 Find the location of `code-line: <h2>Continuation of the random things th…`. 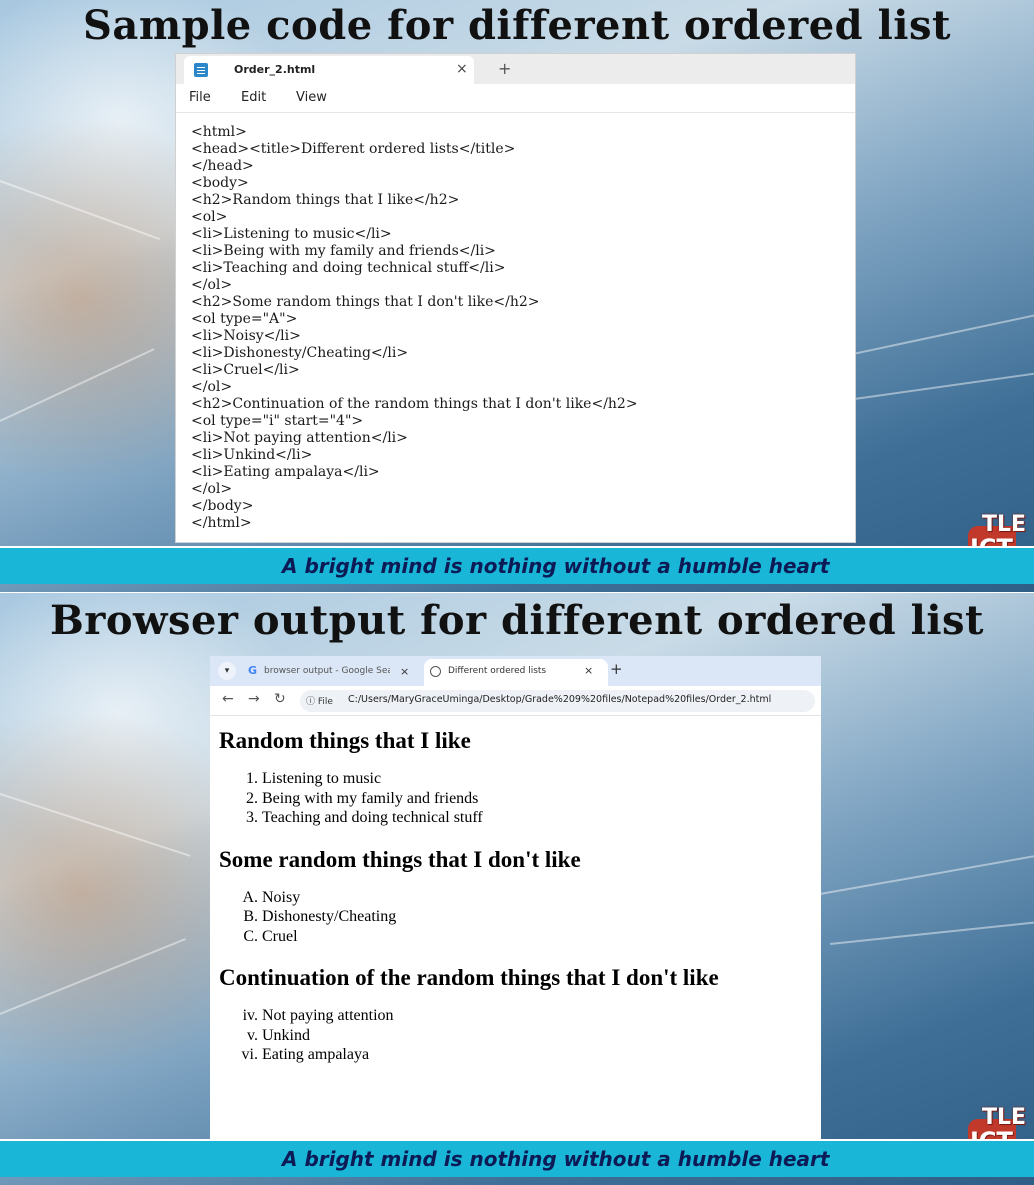

code-line: <h2>Continuation of the random things th… is located at coordinates (414, 404).